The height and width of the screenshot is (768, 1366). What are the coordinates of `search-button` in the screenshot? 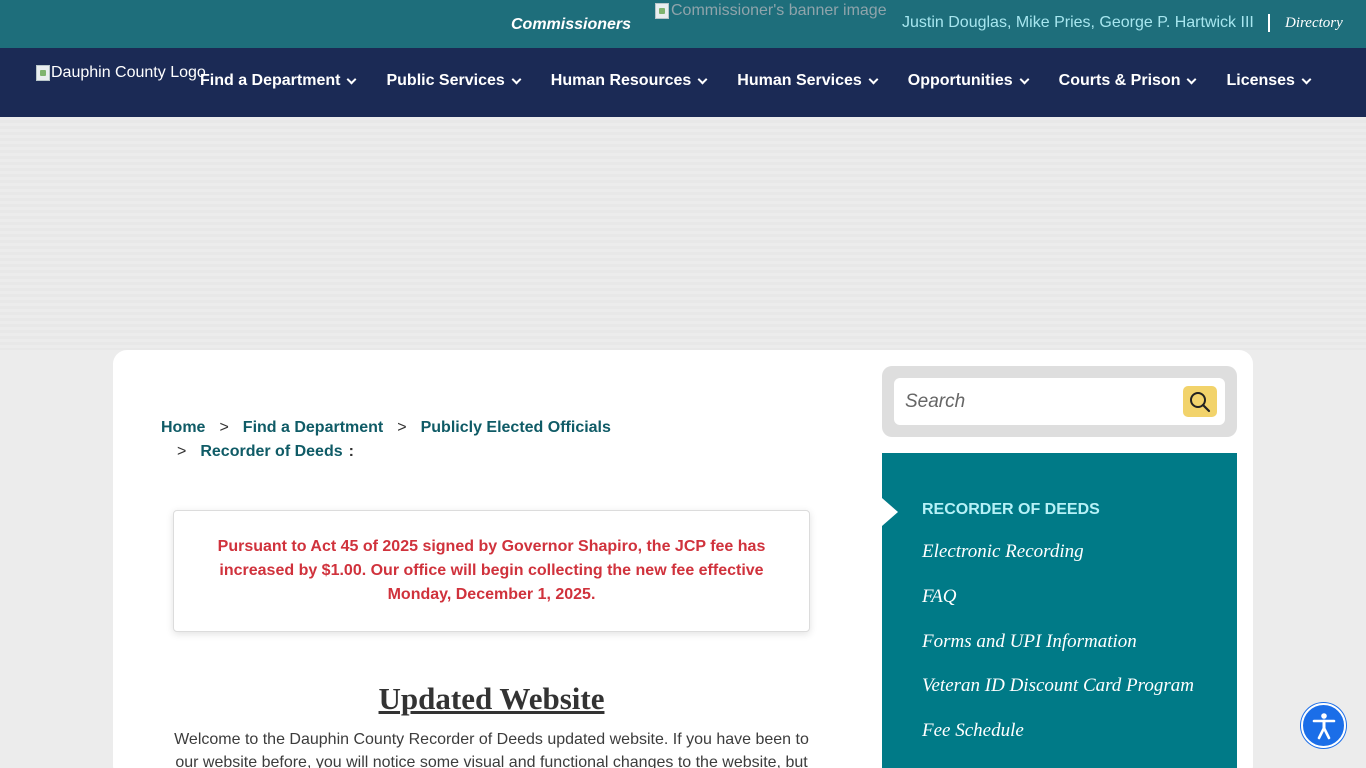 It's located at (1200, 401).